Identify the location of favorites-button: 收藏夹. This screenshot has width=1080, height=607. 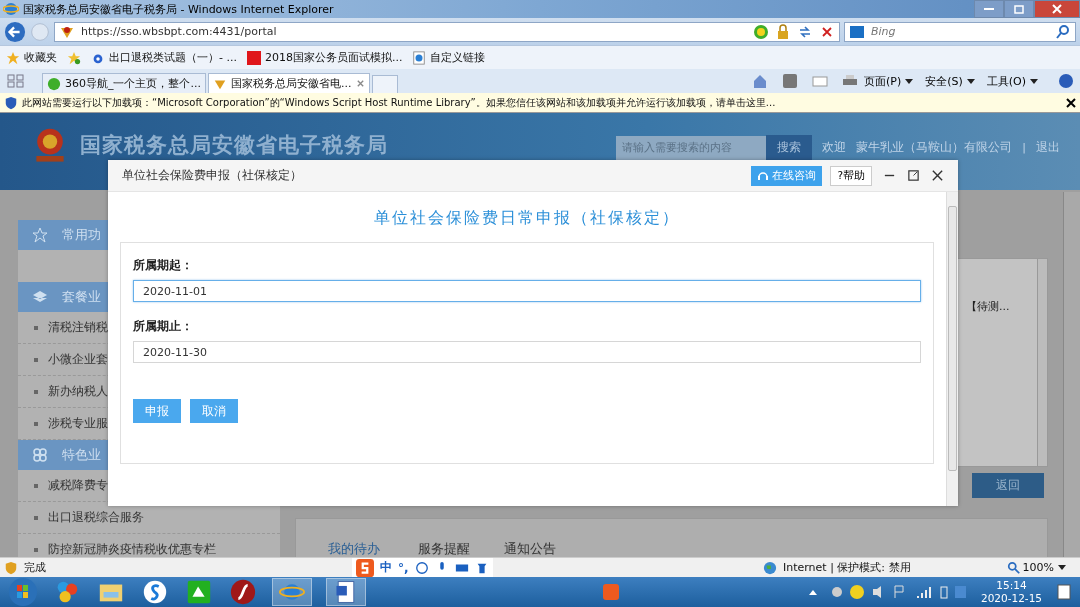
(40, 57).